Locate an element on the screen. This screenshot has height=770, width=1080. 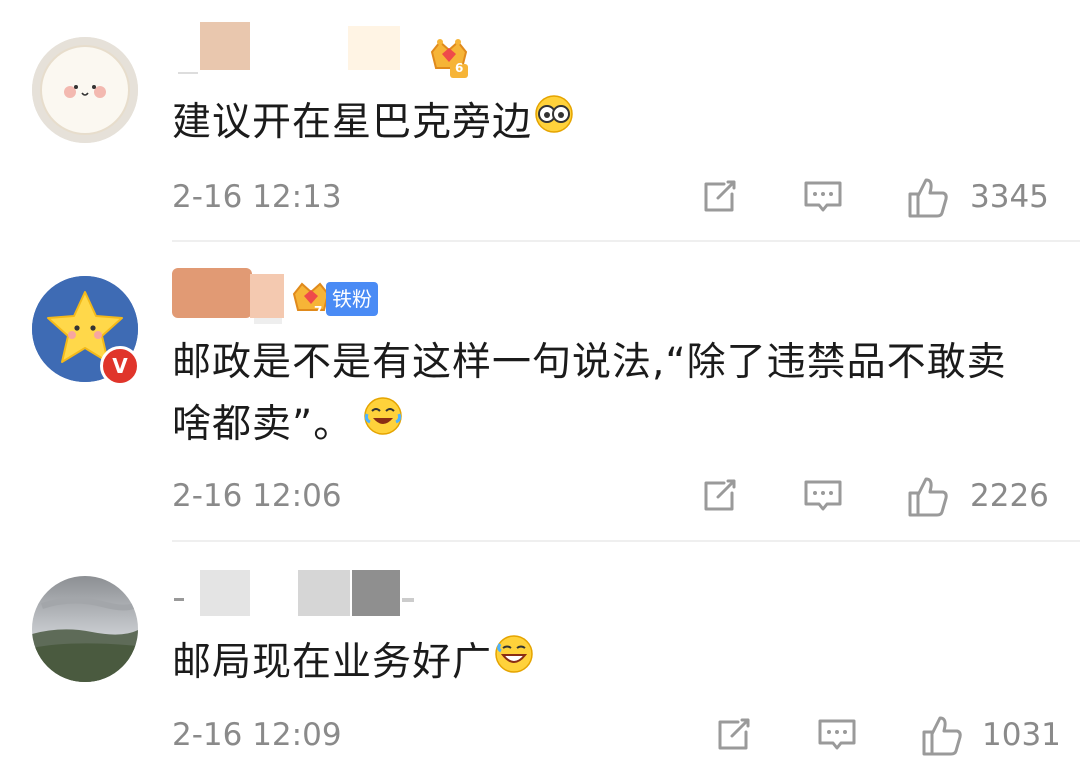
like-count: 1031 is located at coordinates (1021, 735).